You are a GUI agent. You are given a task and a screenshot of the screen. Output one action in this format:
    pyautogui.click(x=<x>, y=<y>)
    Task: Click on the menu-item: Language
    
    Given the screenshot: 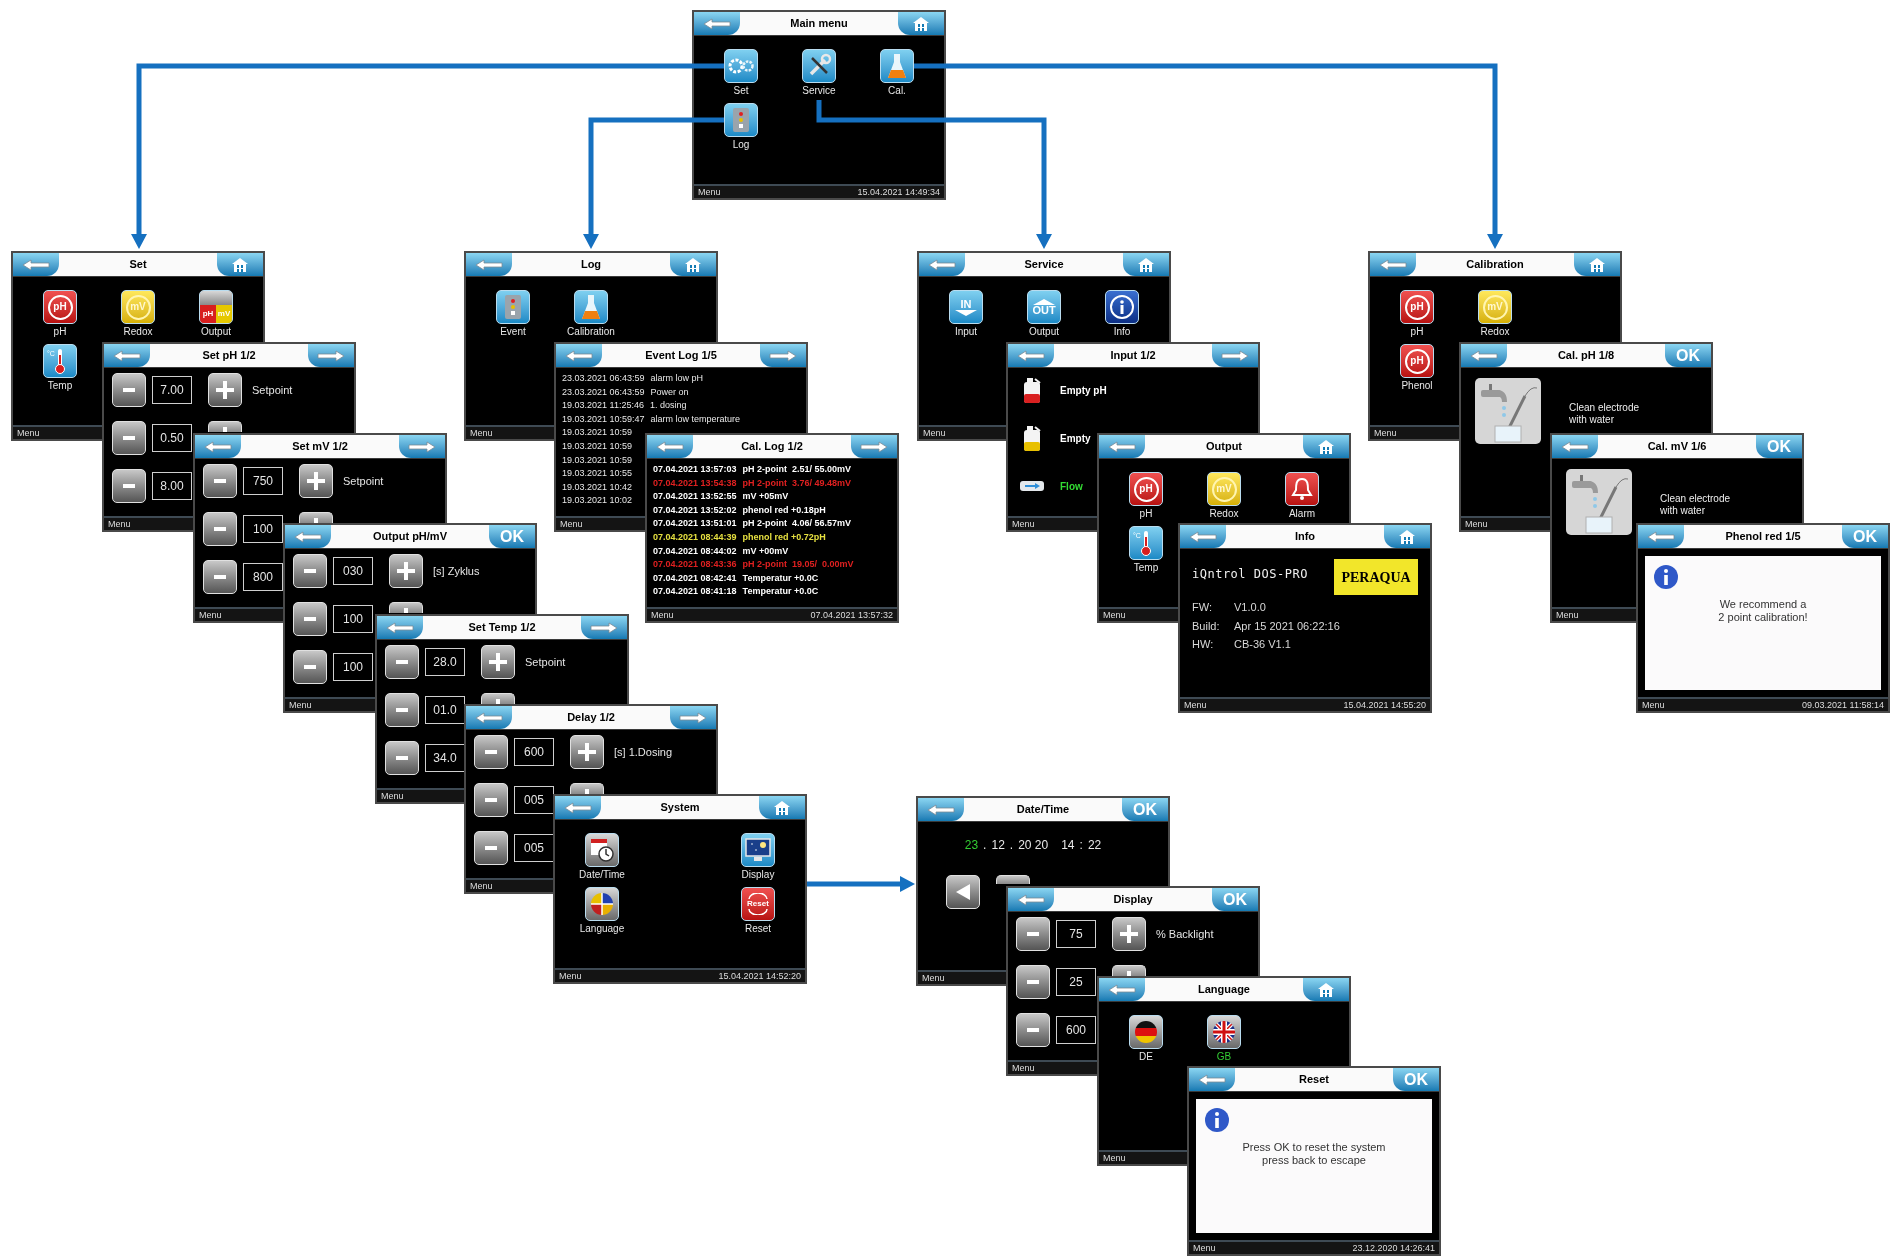 What is the action you would take?
    pyautogui.click(x=602, y=911)
    